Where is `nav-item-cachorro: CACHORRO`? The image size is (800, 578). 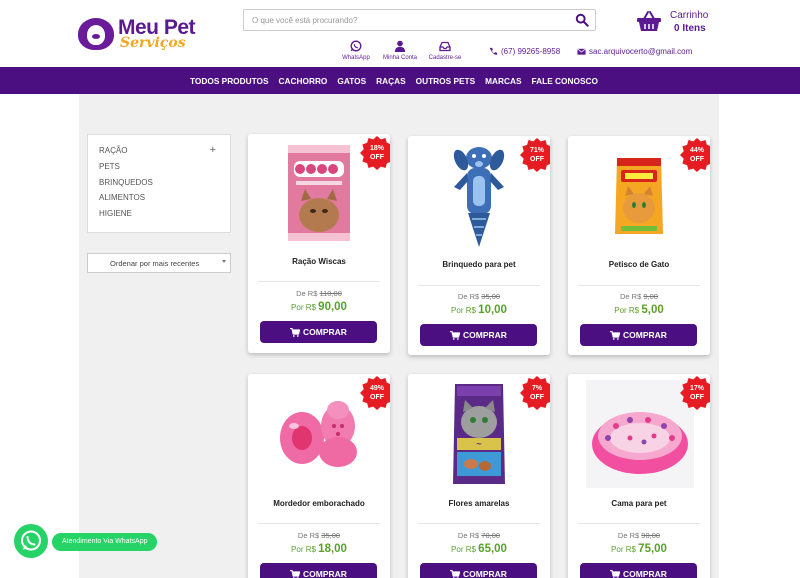
nav-item-cachorro: CACHORRO is located at coordinates (303, 81).